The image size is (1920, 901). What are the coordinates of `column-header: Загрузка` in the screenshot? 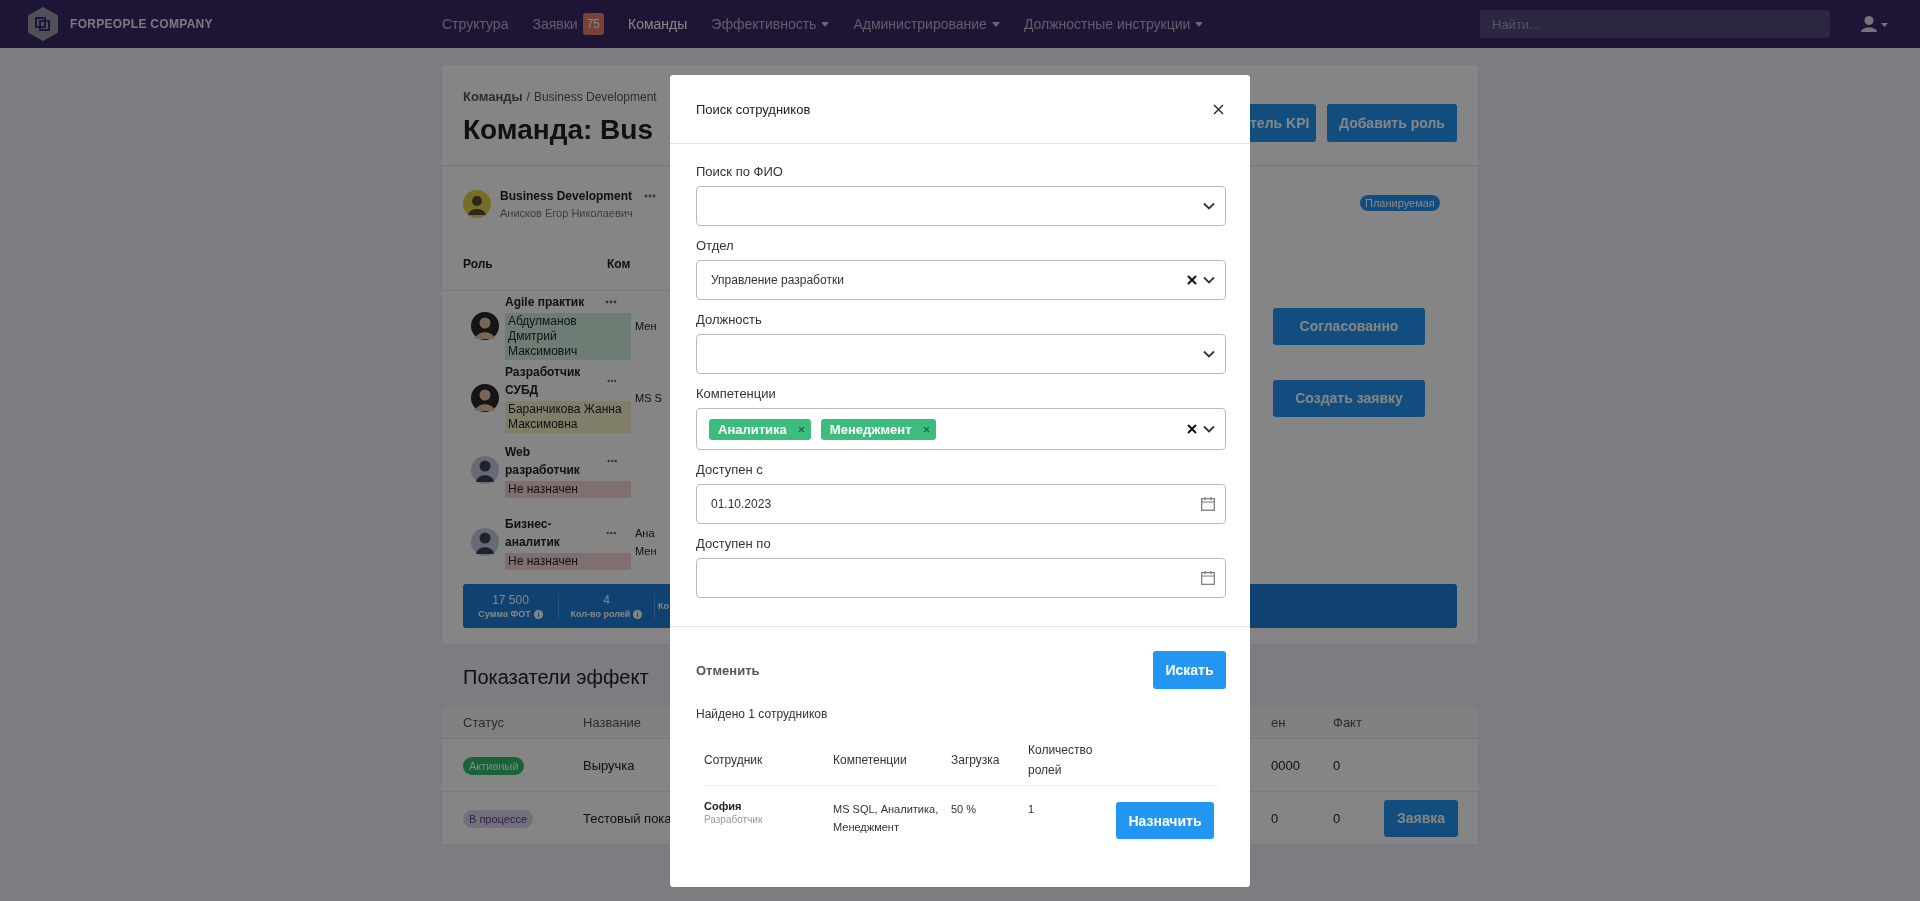 It's located at (976, 760).